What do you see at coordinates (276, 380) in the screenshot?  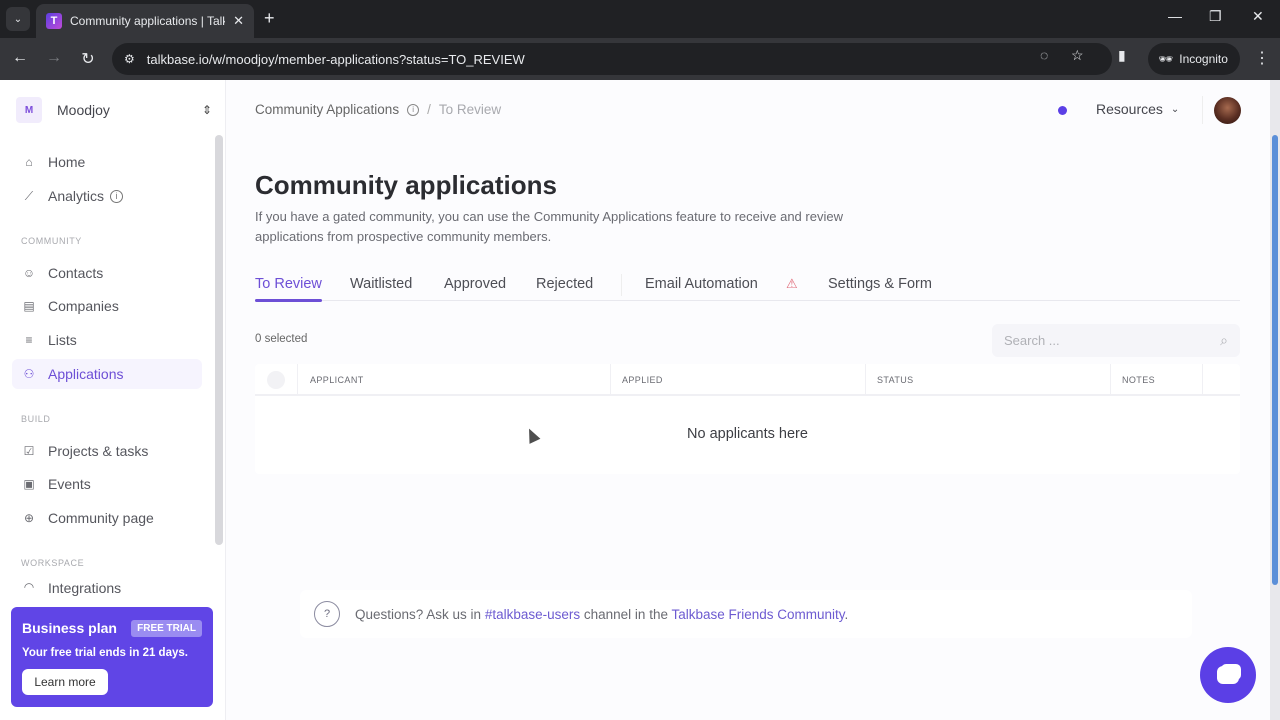 I see `select-all-checkbox` at bounding box center [276, 380].